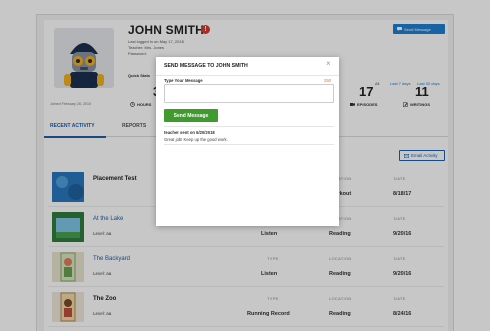  Describe the element at coordinates (183, 80) in the screenshot. I see `message-label: Type Your Message` at that location.